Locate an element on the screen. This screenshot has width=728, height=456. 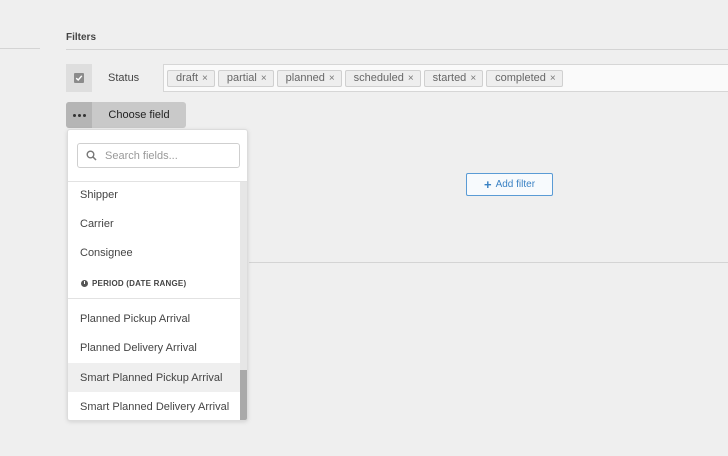
status-chip: started × is located at coordinates (453, 78).